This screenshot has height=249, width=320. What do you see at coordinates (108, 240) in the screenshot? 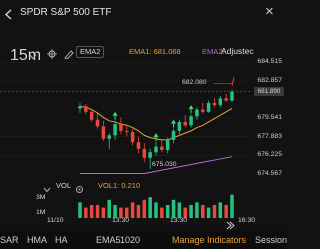
I see `indicator-ema5: EMA5` at bounding box center [108, 240].